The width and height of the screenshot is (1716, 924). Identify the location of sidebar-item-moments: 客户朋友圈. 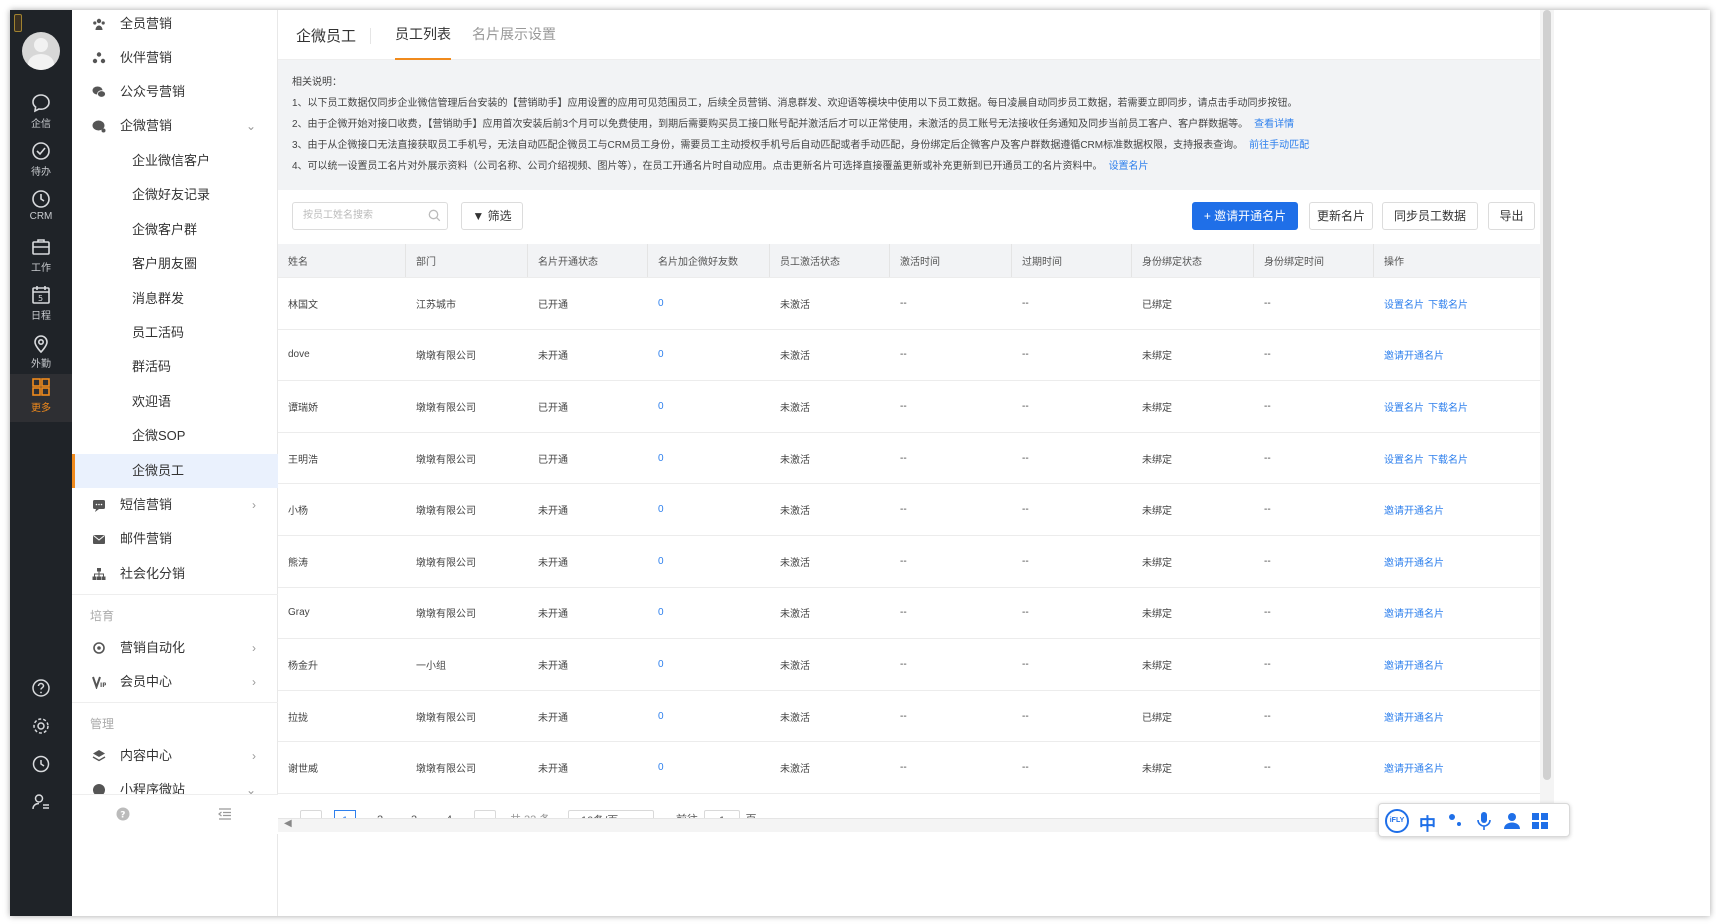
(175, 264).